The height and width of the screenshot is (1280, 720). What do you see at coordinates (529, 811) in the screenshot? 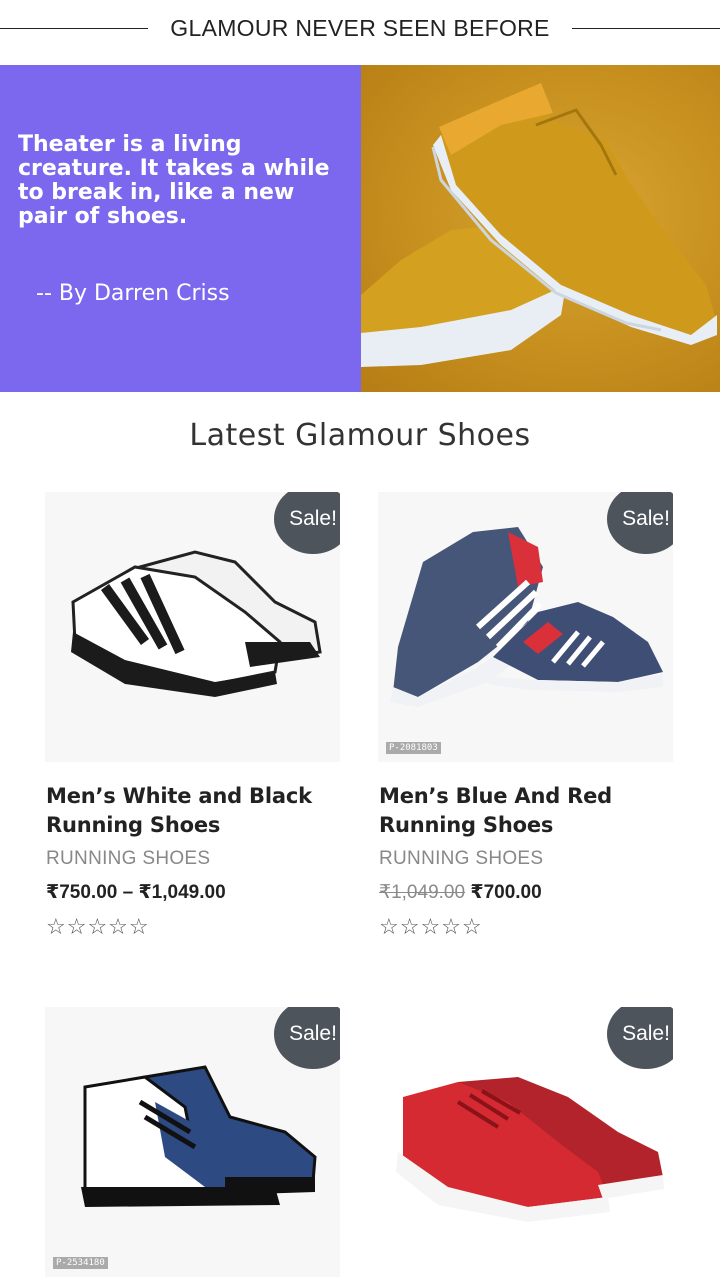
I see `product-name: Men’s Blue And Red Running Shoes` at bounding box center [529, 811].